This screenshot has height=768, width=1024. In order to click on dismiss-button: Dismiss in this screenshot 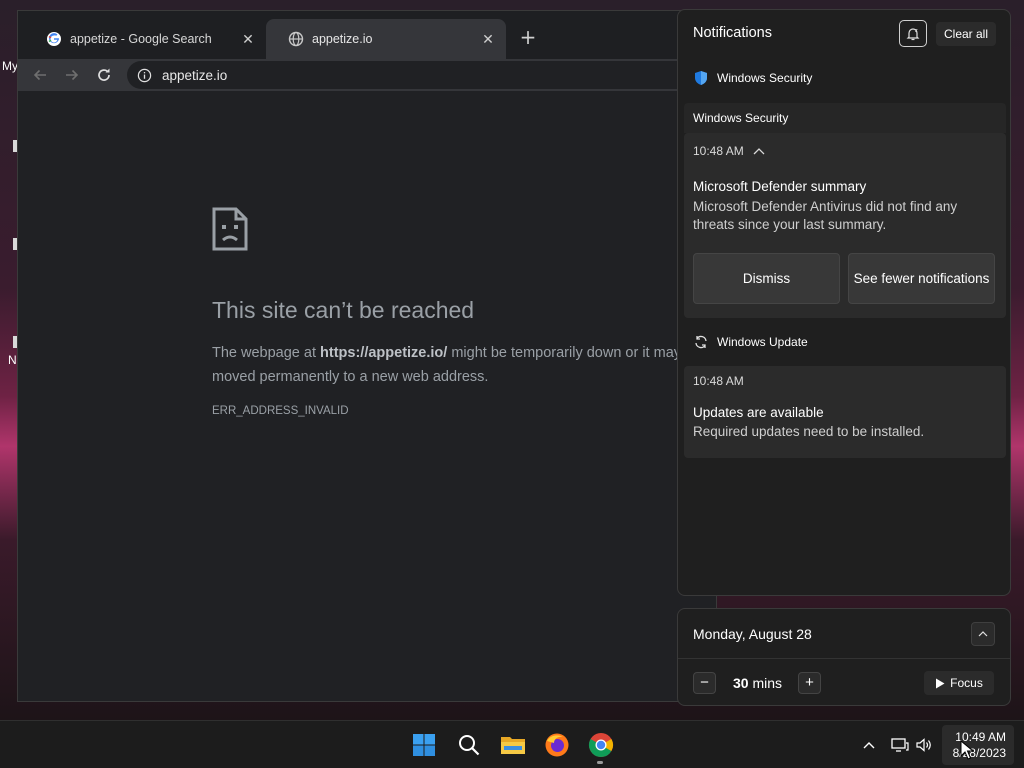, I will do `click(766, 278)`.